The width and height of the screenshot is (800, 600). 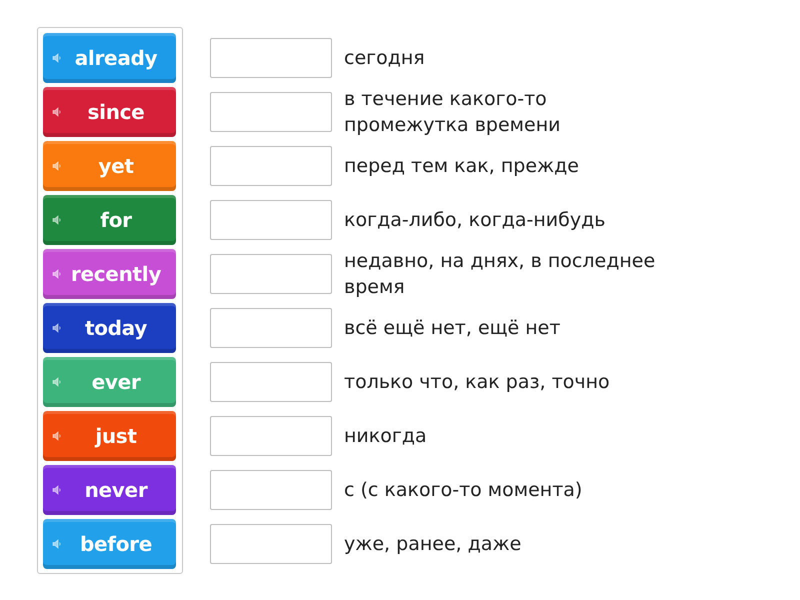 What do you see at coordinates (475, 220) in the screenshot?
I see `definition-text: когда-либо, когда-нибудь` at bounding box center [475, 220].